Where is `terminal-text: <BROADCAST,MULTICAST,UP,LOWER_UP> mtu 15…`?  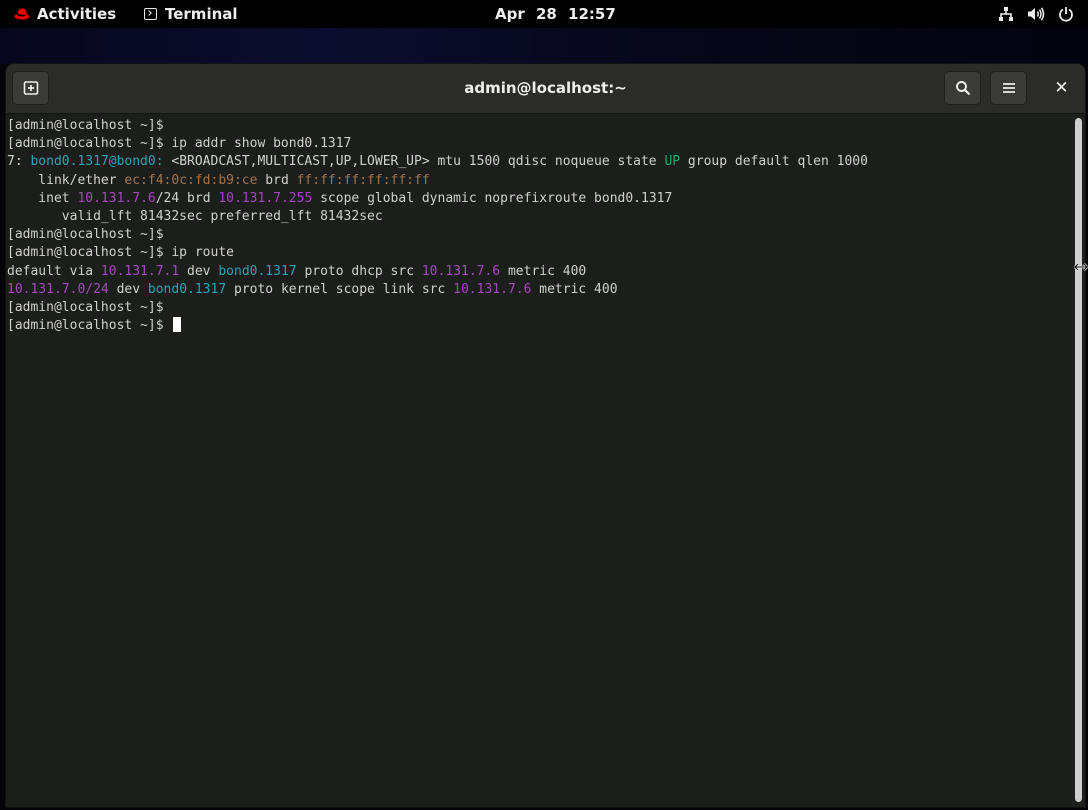 terminal-text: <BROADCAST,MULTICAST,UP,LOWER_UP> mtu 15… is located at coordinates (414, 162).